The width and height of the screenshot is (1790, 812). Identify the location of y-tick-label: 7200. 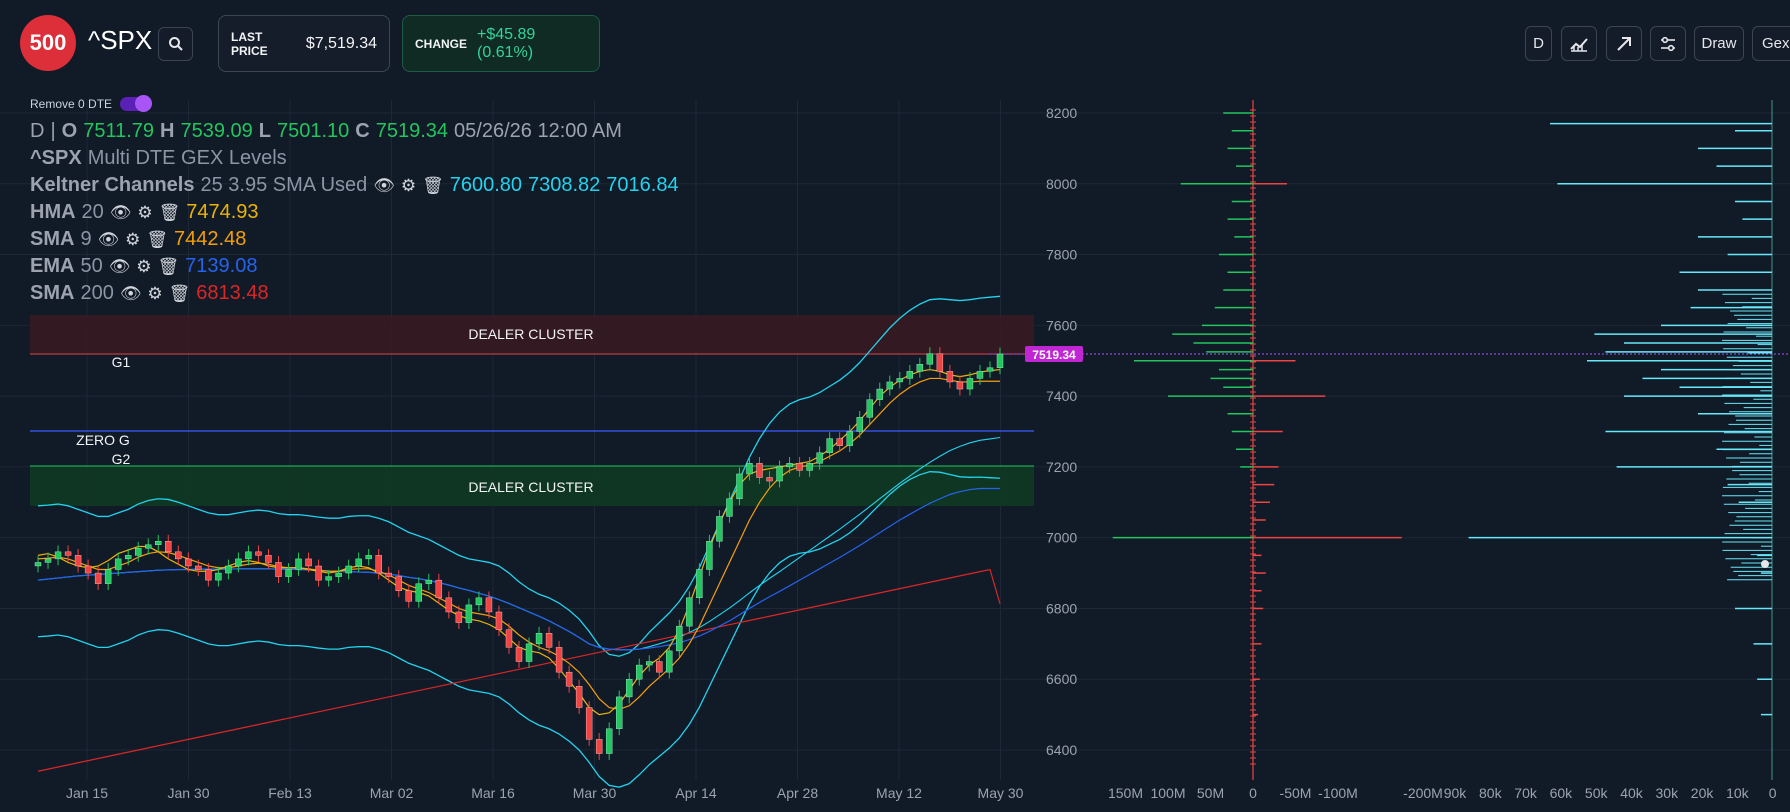
(1061, 467).